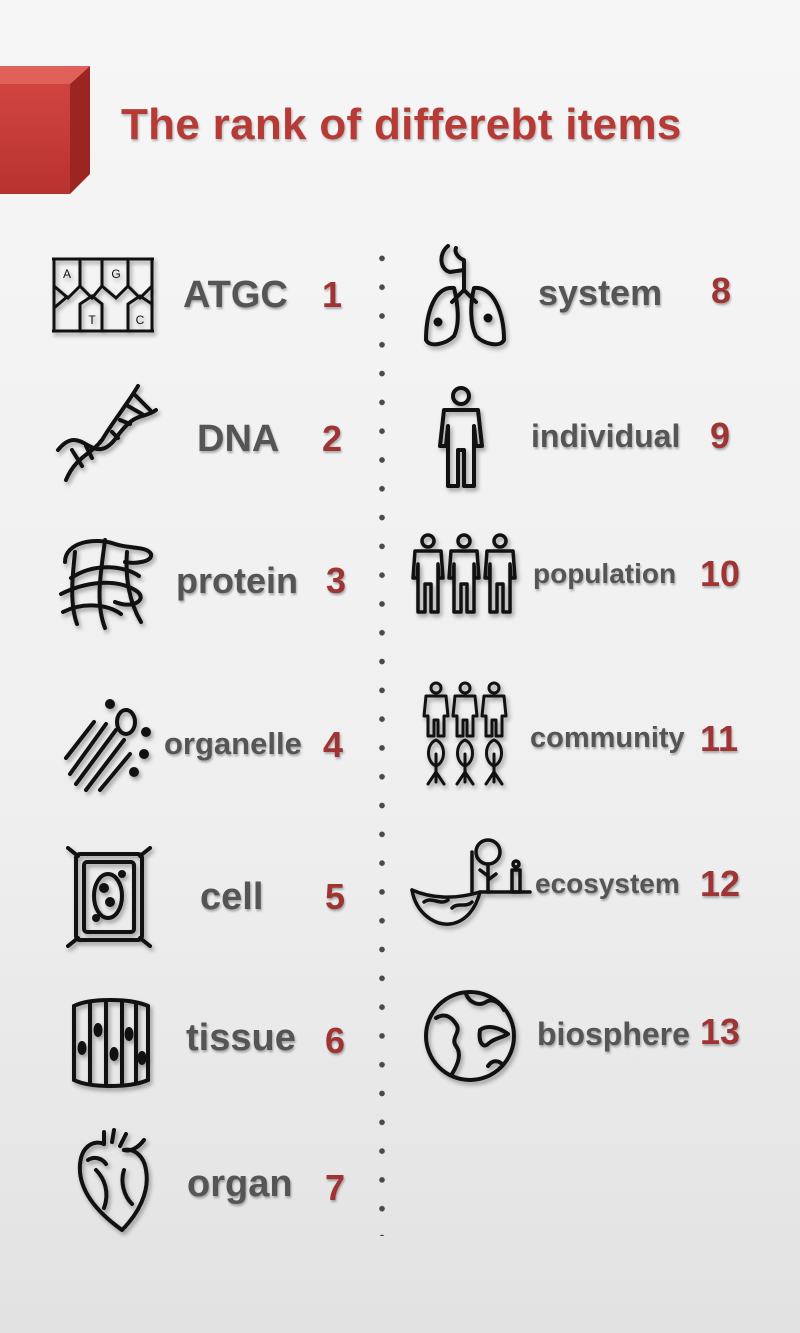  I want to click on item-label: cell, so click(232, 897).